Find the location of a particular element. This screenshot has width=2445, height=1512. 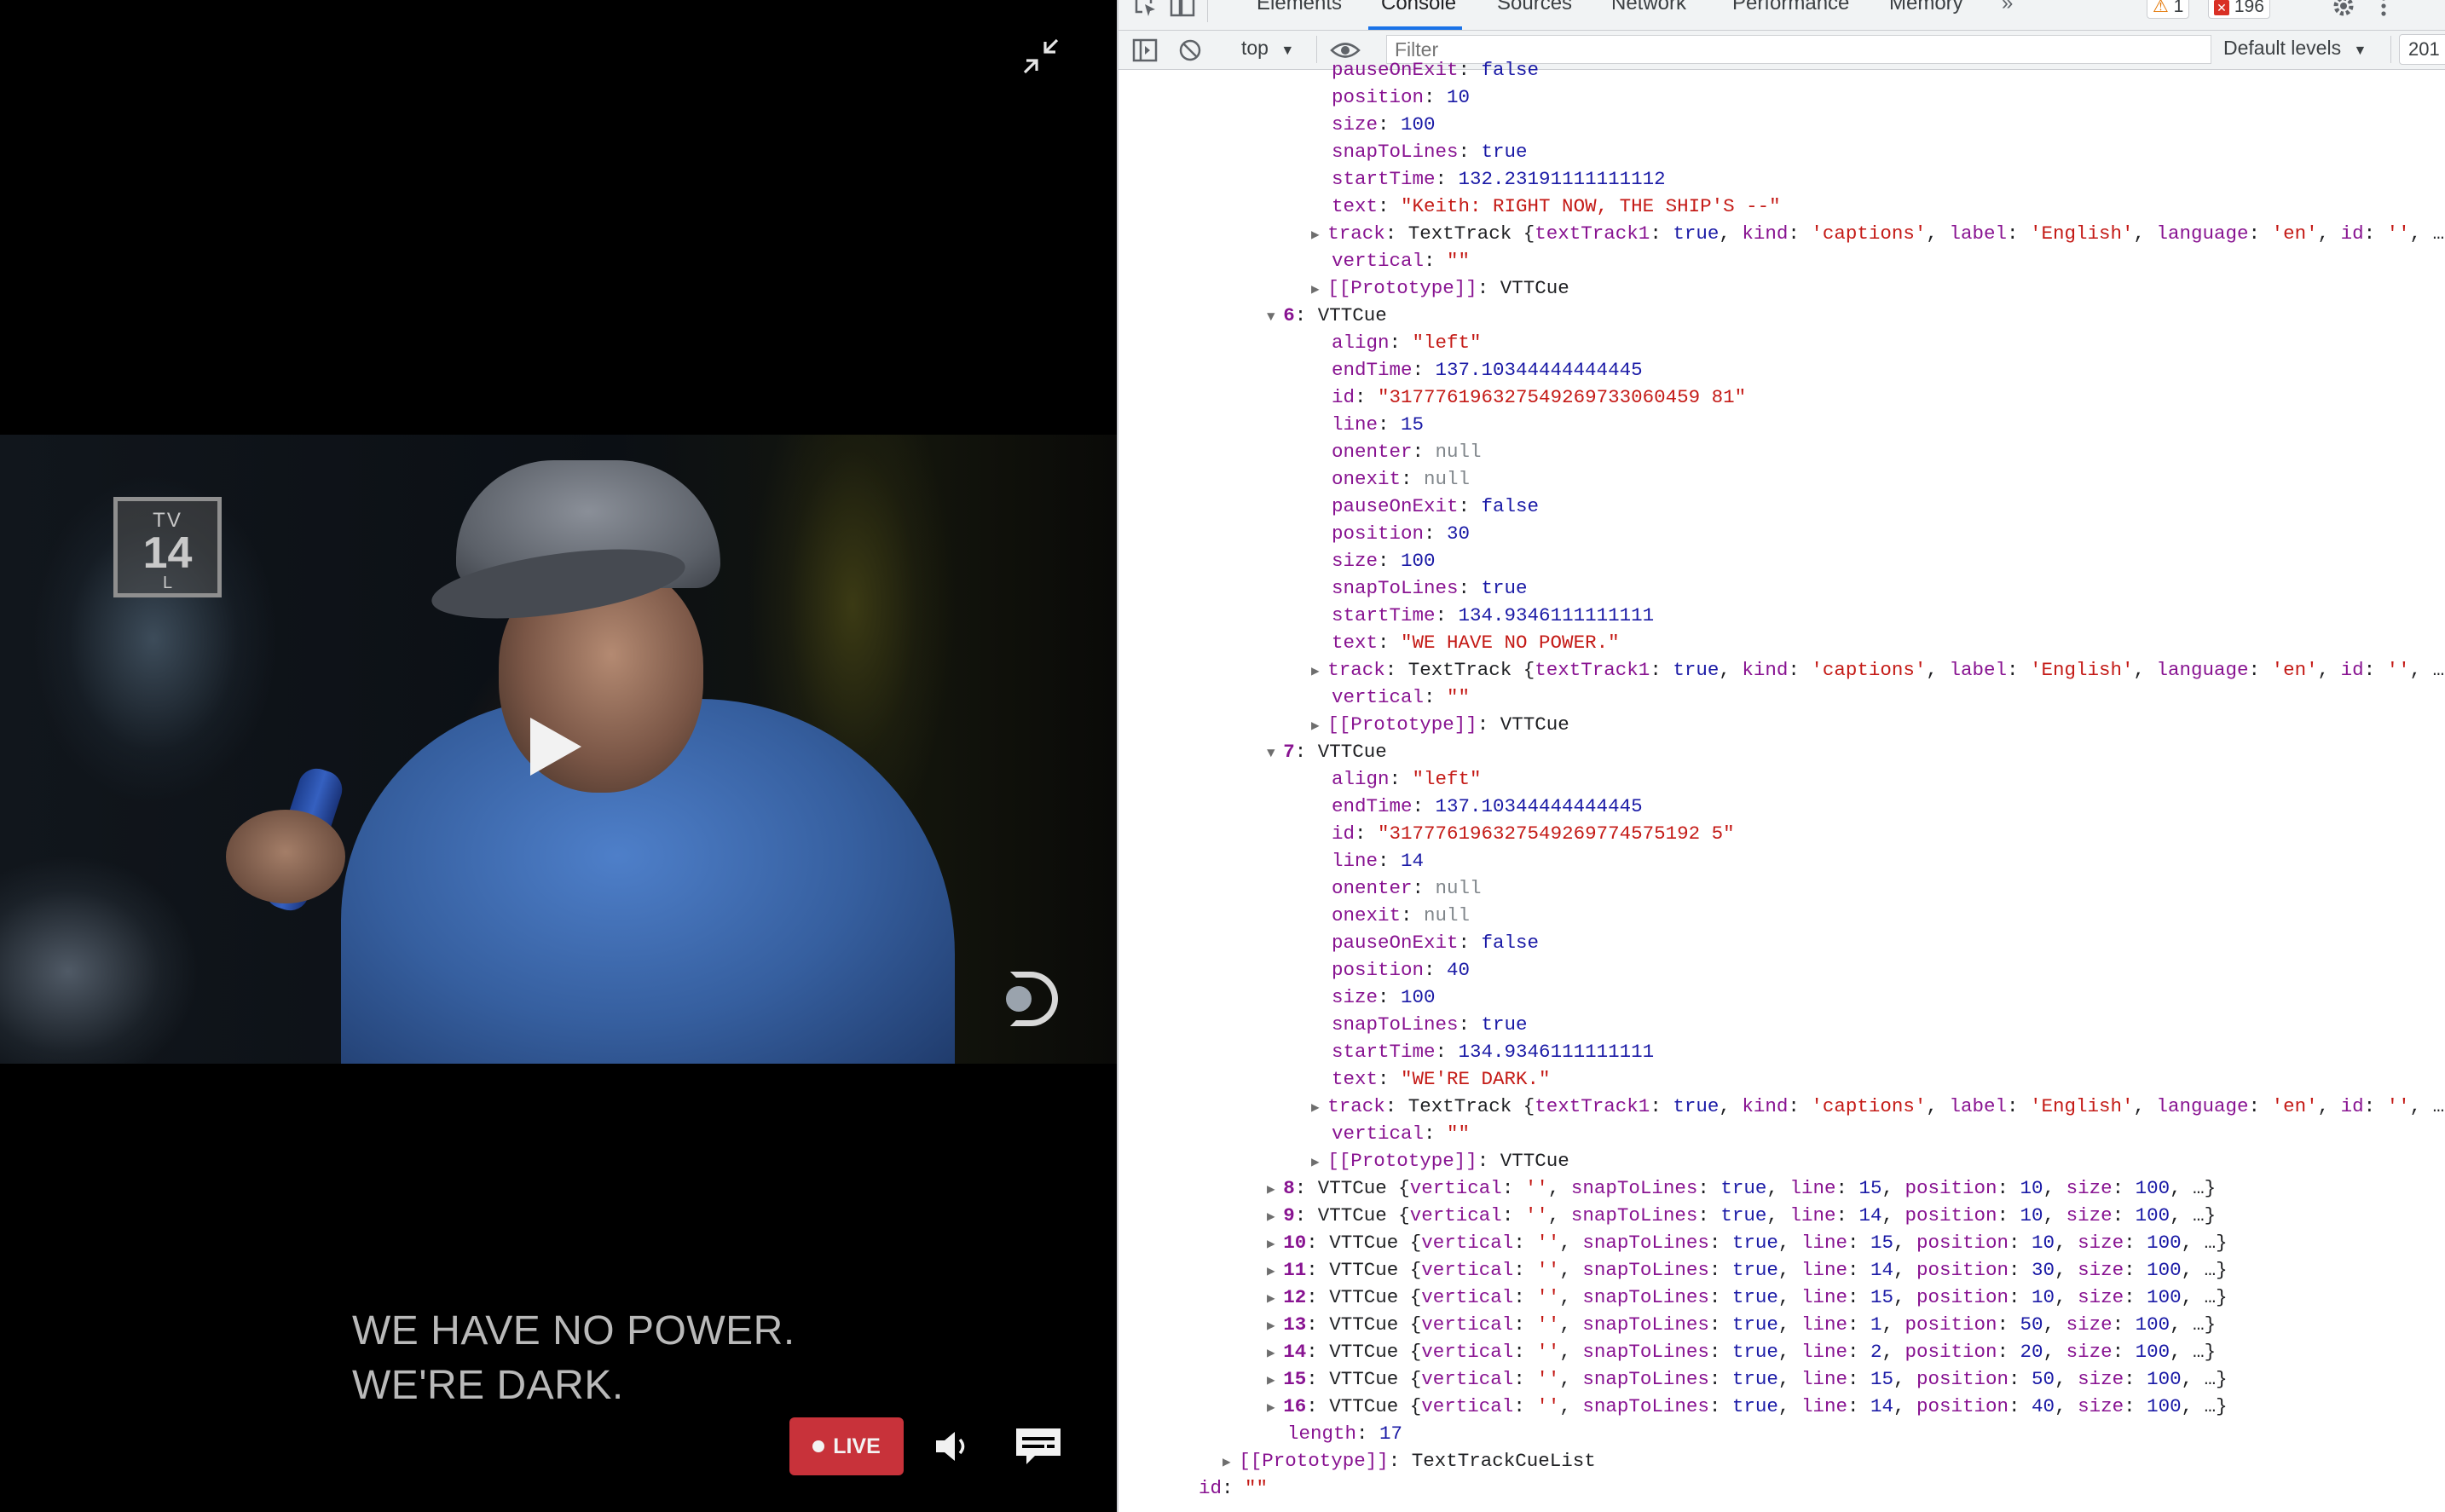

live-dot-icon is located at coordinates (818, 1446).